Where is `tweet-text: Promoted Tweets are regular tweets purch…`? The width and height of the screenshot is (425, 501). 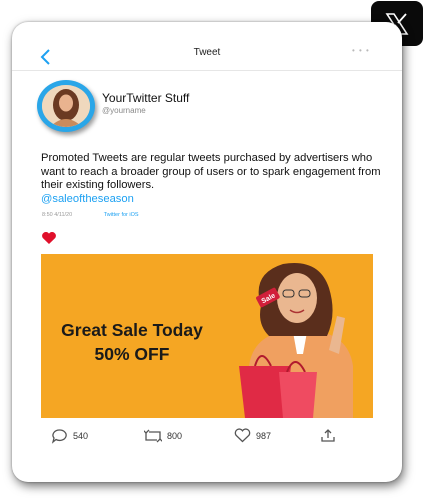 tweet-text: Promoted Tweets are regular tweets purch… is located at coordinates (211, 171).